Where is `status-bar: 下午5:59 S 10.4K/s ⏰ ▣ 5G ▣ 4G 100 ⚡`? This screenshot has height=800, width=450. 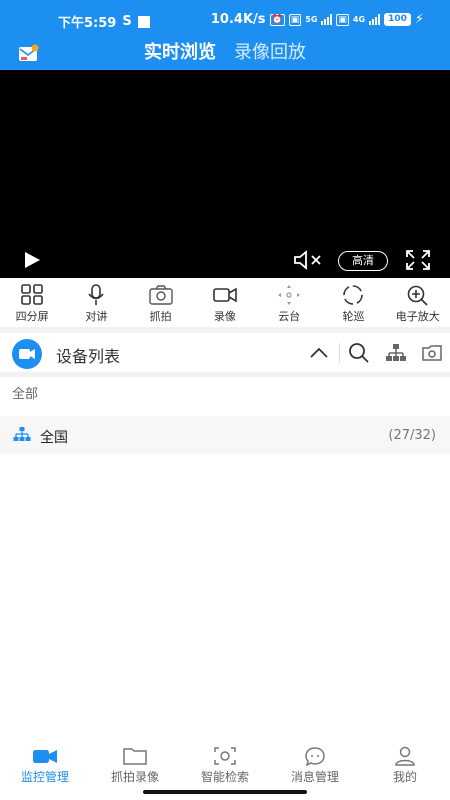 status-bar: 下午5:59 S 10.4K/s ⏰ ▣ 5G ▣ 4G 100 ⚡ is located at coordinates (225, 20).